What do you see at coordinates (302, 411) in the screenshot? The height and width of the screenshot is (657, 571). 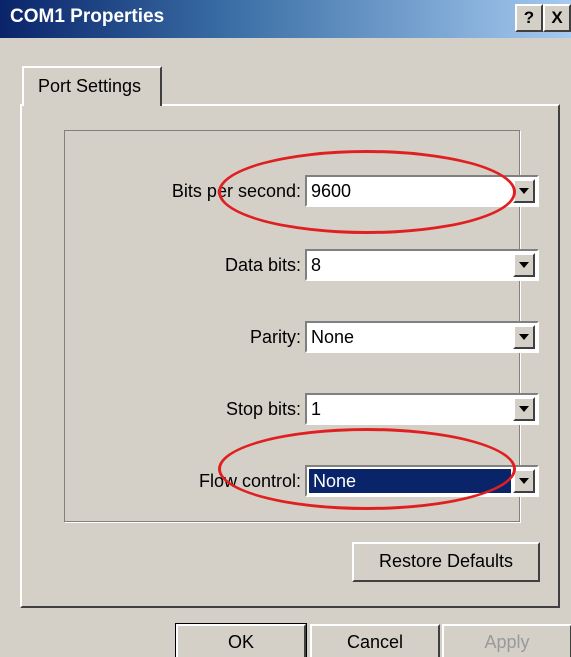 I see `stop-bits-row: Stop bits: 1` at bounding box center [302, 411].